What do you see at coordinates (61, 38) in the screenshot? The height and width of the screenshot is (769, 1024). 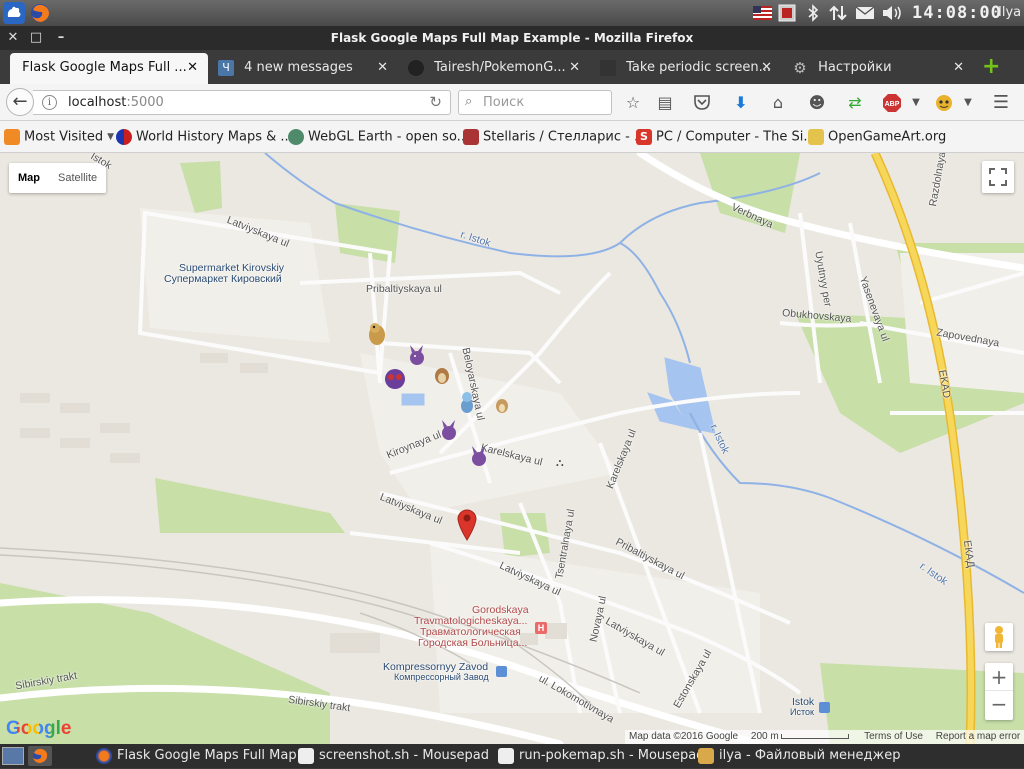 I see `minimize-window-icon: –` at bounding box center [61, 38].